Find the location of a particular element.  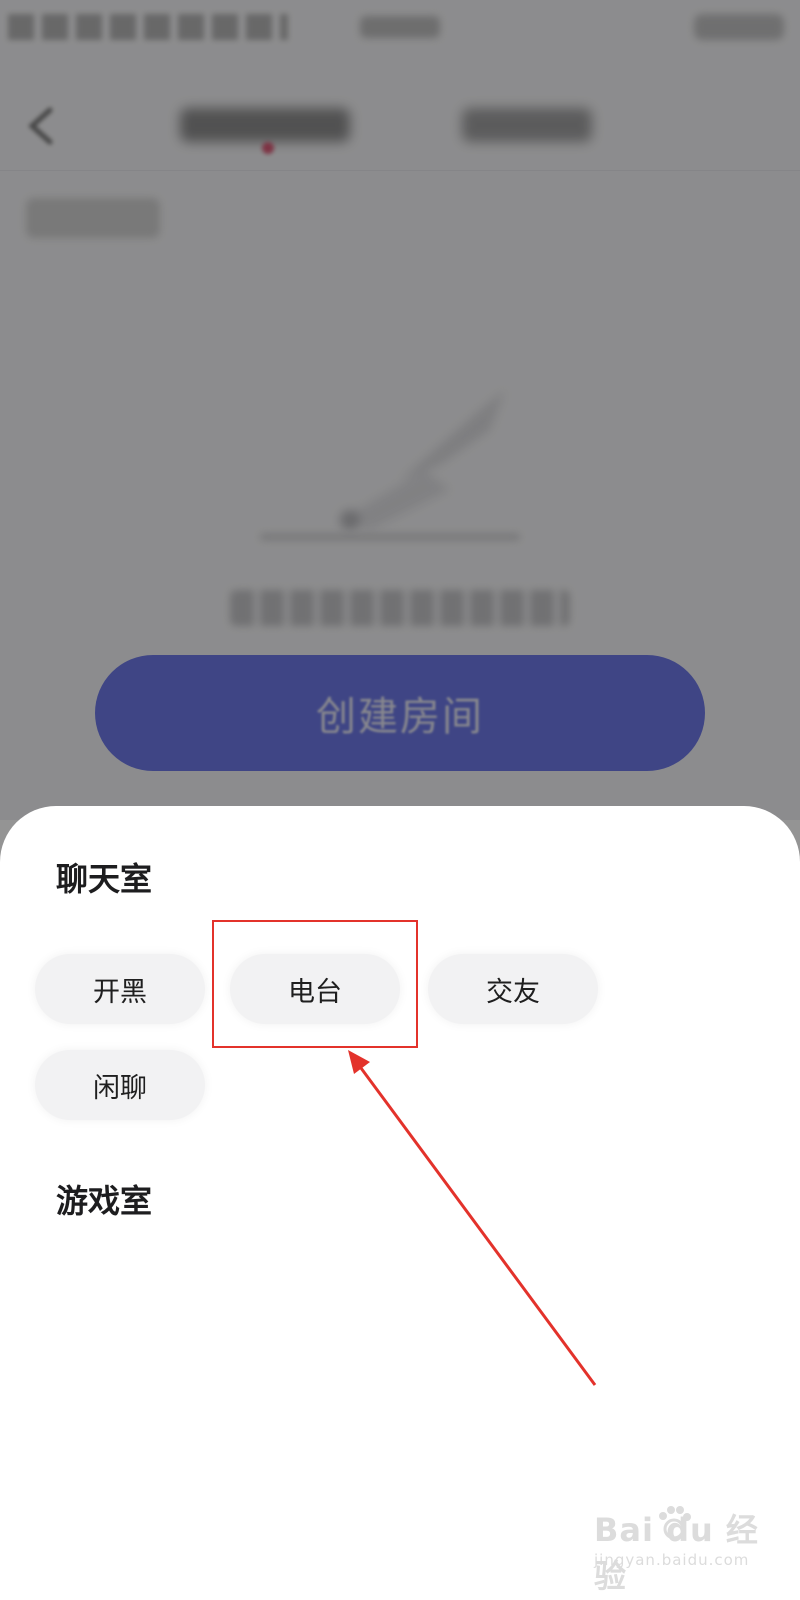

highlight-box is located at coordinates (315, 984).